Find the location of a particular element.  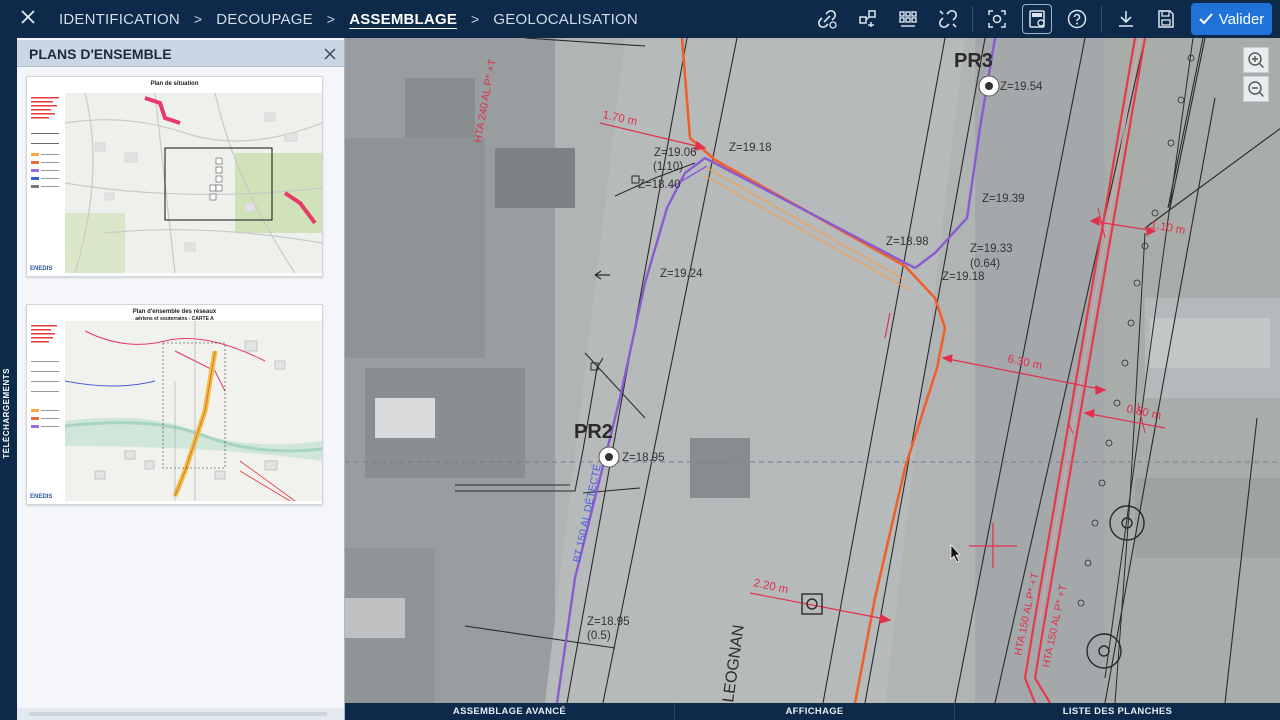

thumbnail-map-carte-a is located at coordinates (193, 411).